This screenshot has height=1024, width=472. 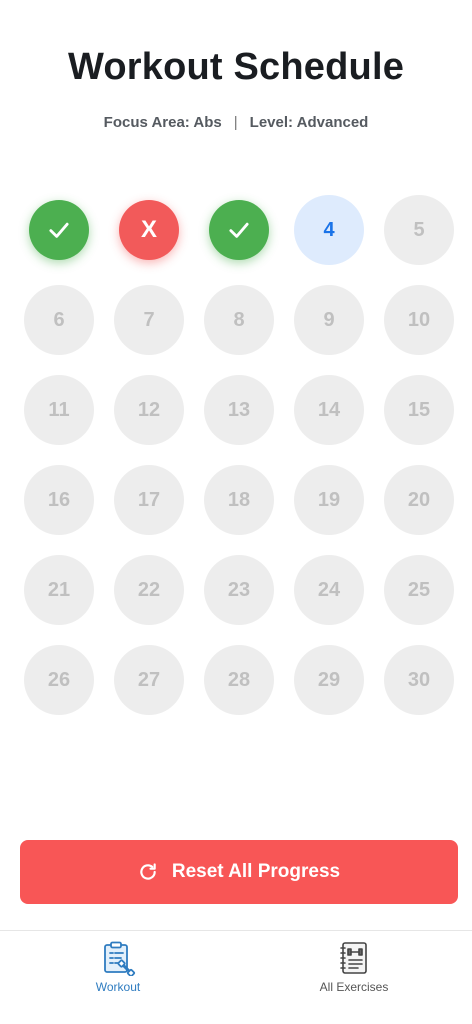 I want to click on day-number: 18, so click(x=239, y=499).